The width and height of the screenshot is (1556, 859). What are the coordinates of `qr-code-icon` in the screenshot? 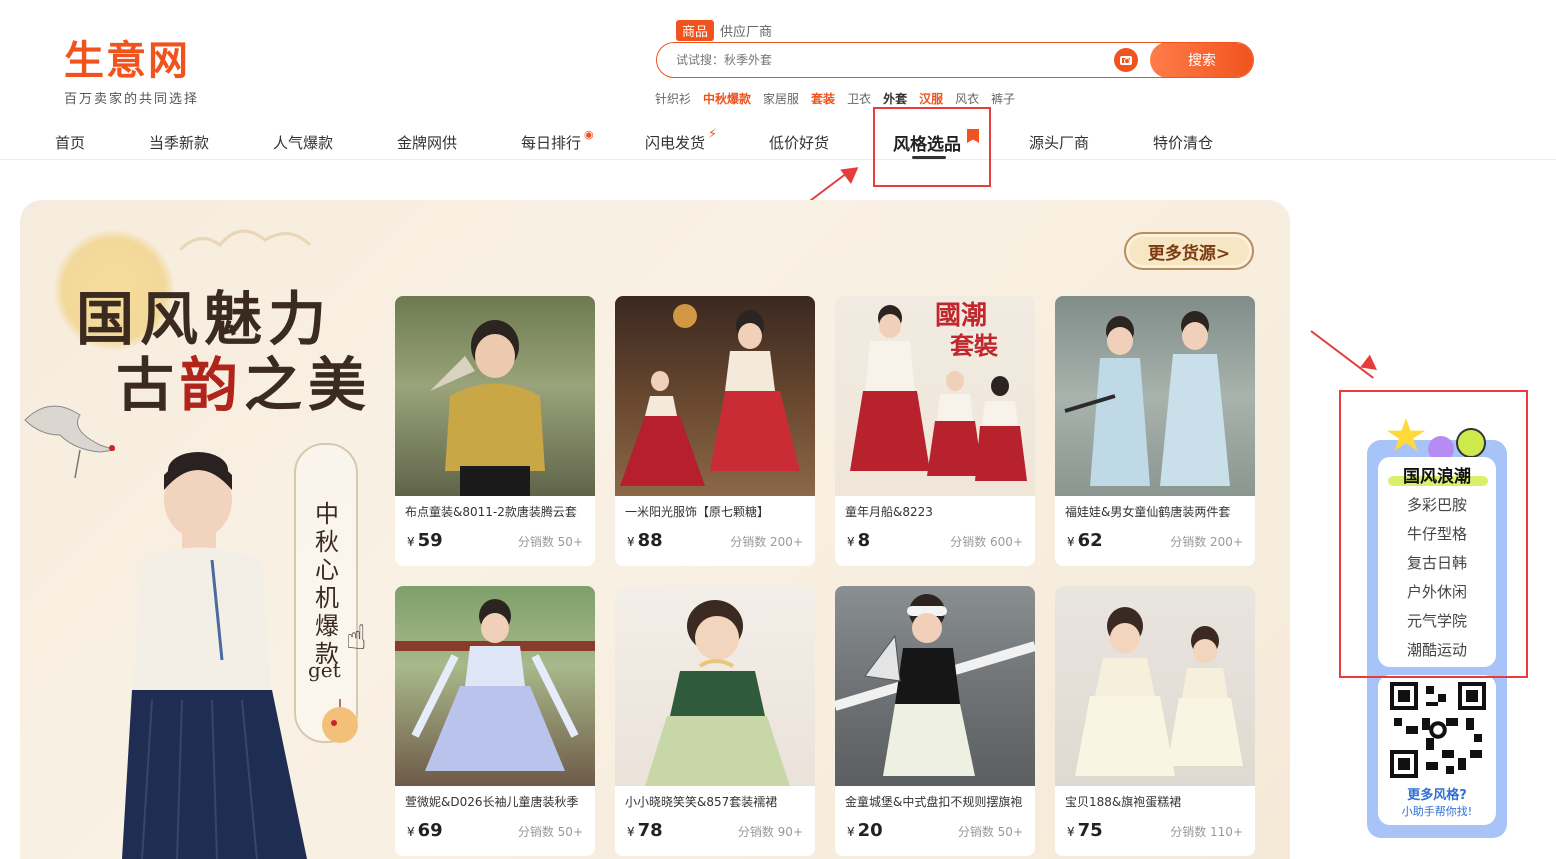 It's located at (1438, 730).